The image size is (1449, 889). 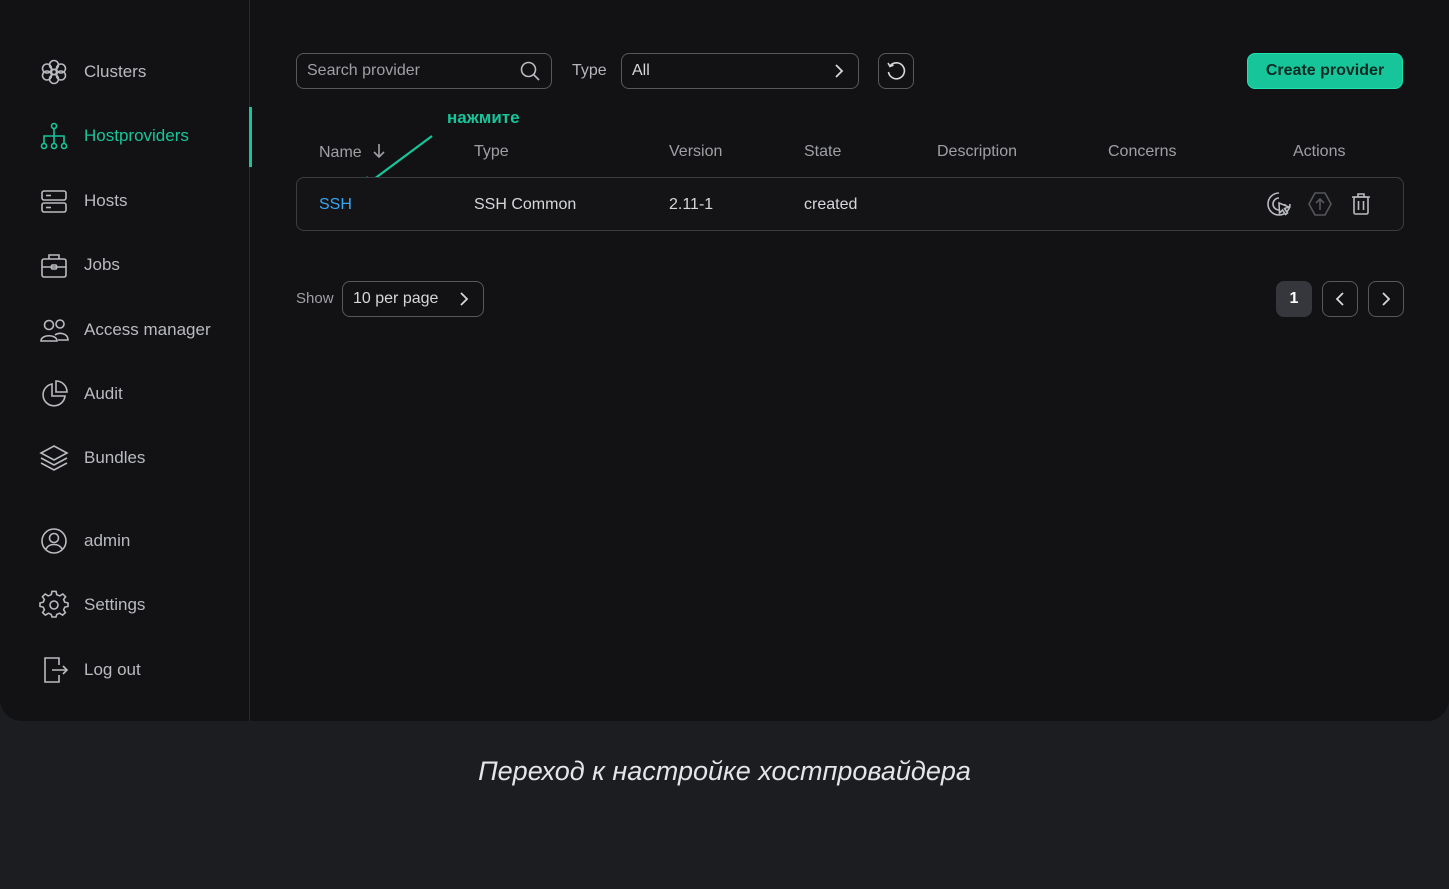 What do you see at coordinates (142, 541) in the screenshot?
I see `sidebar-item-admin: admin` at bounding box center [142, 541].